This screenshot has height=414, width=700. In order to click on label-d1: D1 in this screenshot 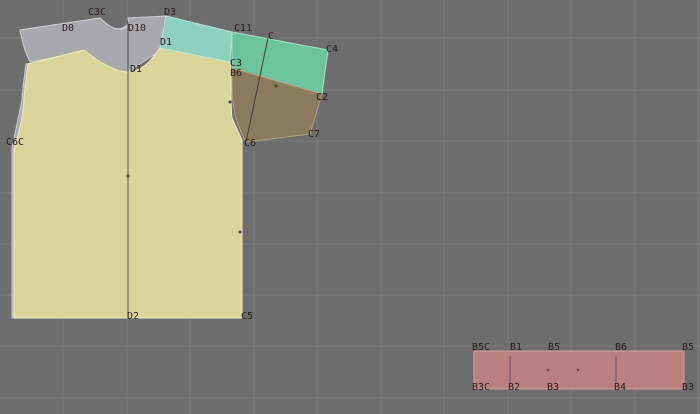, I will do `click(136, 69)`.